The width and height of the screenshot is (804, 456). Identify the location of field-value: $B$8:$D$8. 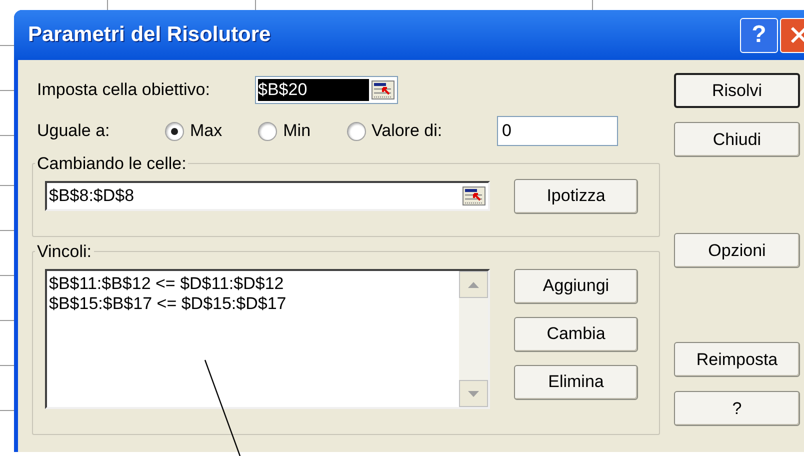
(92, 196).